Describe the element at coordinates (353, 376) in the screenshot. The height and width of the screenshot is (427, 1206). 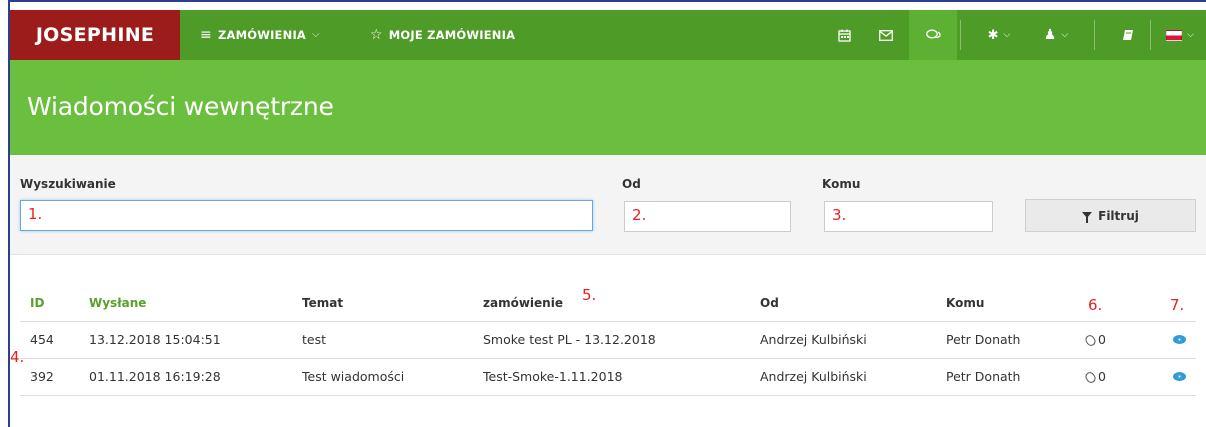
I see `cell-subject: Test wiadomości` at that location.